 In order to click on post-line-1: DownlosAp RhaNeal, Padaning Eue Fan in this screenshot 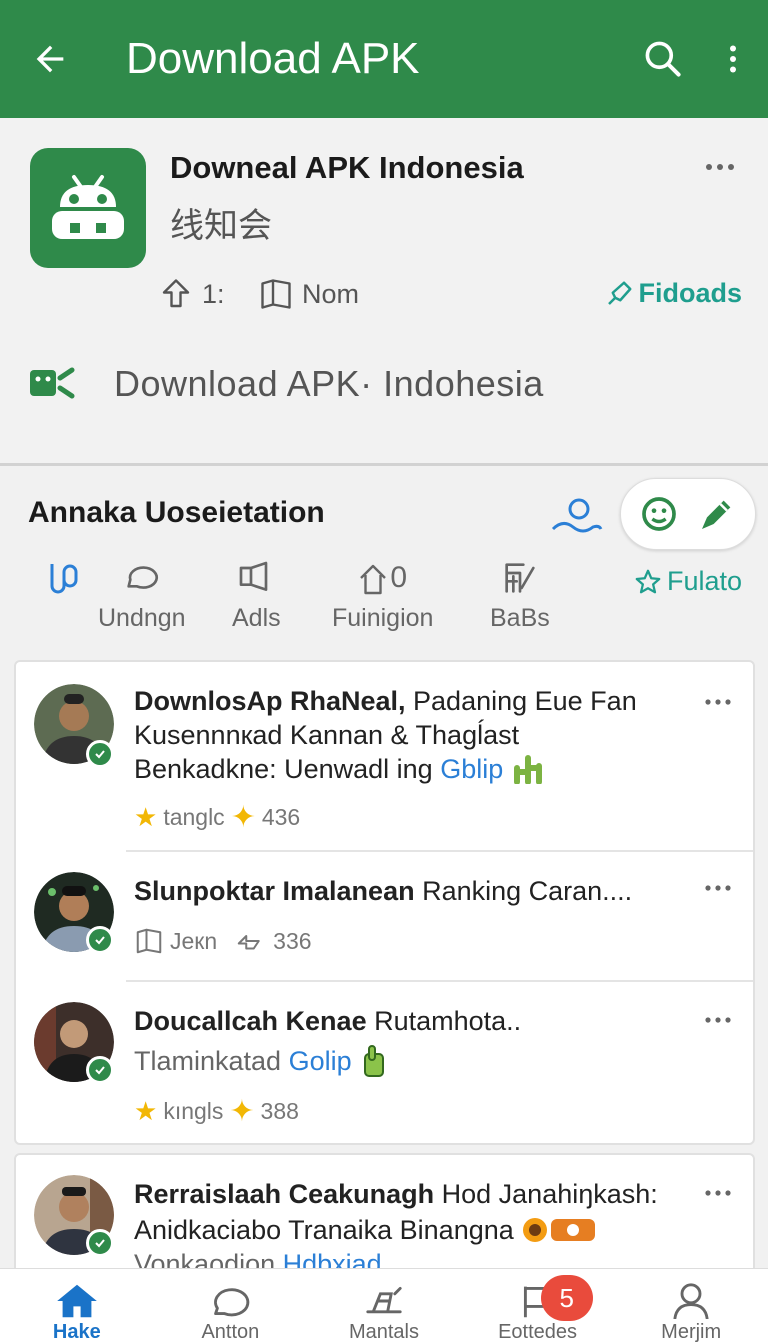, I will do `click(385, 701)`.